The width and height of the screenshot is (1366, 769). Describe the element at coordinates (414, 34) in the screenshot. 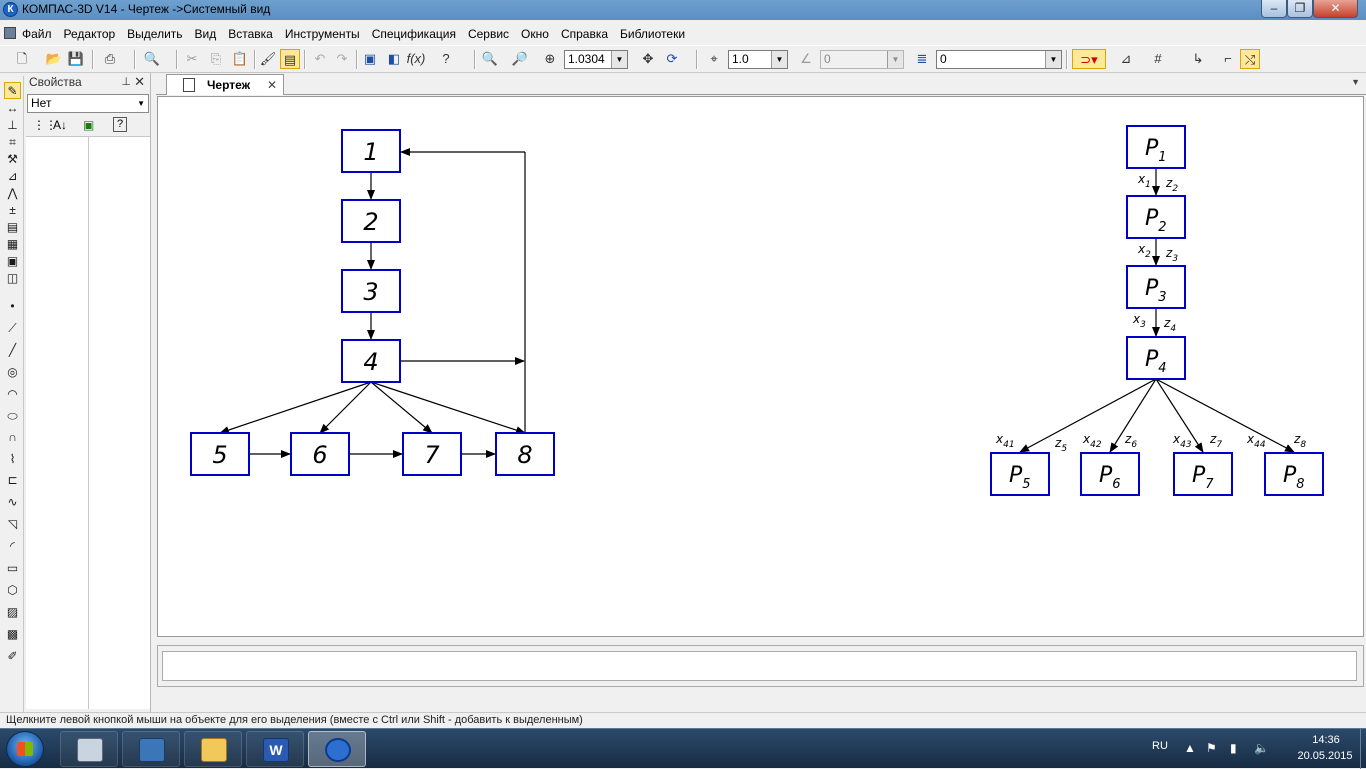

I see `menu-specification: Спецификация` at that location.